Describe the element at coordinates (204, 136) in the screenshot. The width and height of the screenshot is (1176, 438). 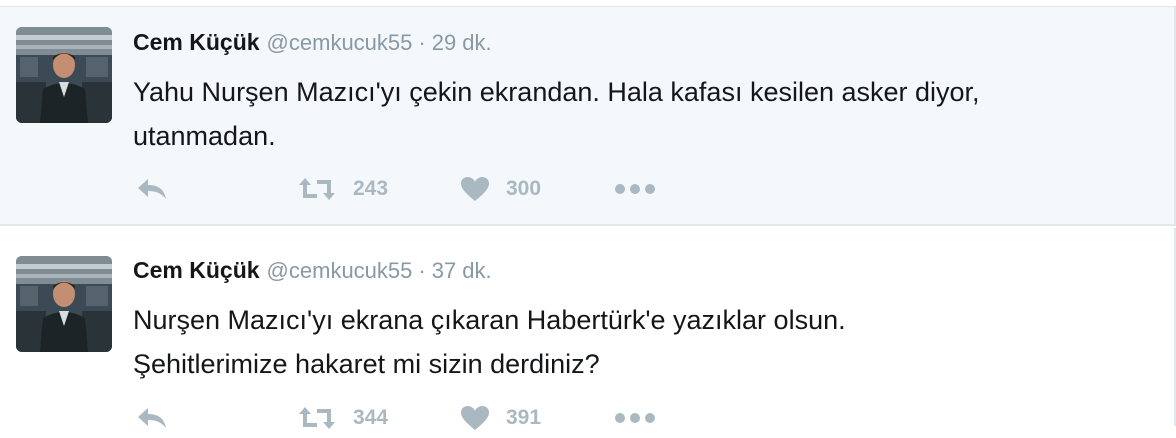
I see `tweet-text-line: utanmadan.` at that location.